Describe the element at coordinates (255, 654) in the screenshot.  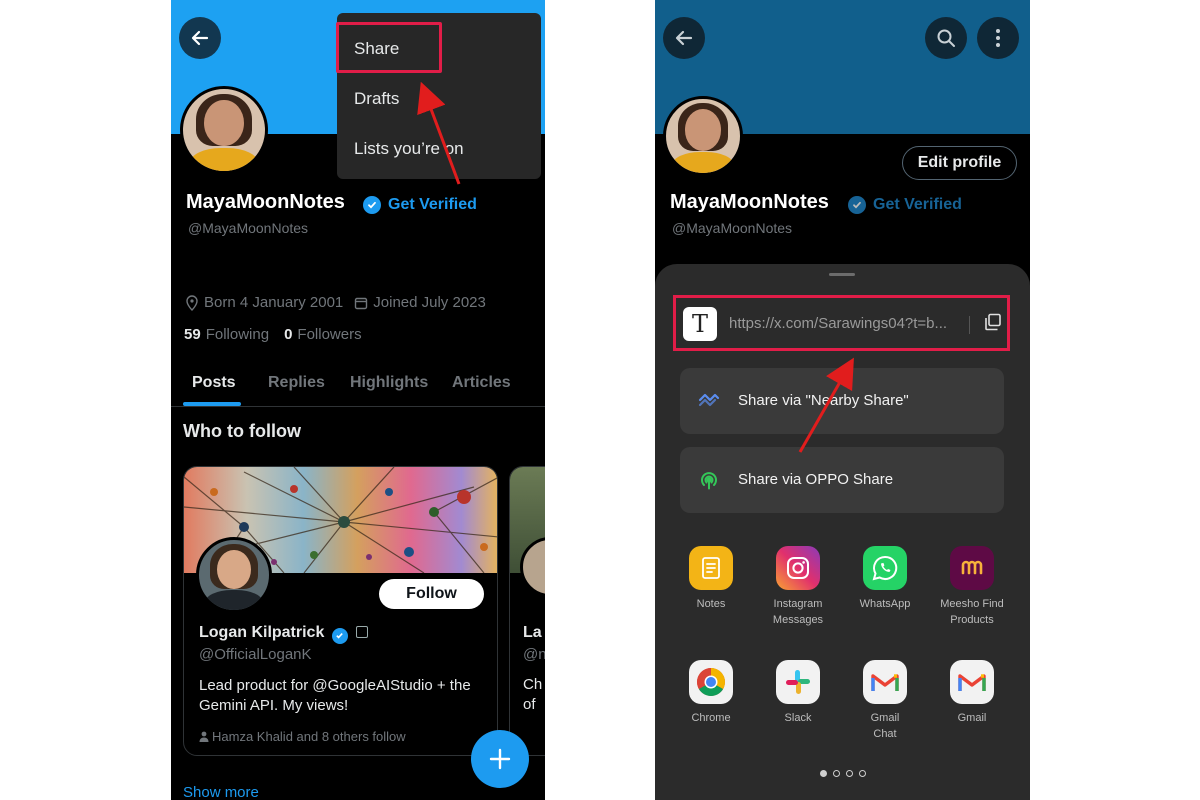
I see `suggestion-handle: @OfficialLoganK` at that location.